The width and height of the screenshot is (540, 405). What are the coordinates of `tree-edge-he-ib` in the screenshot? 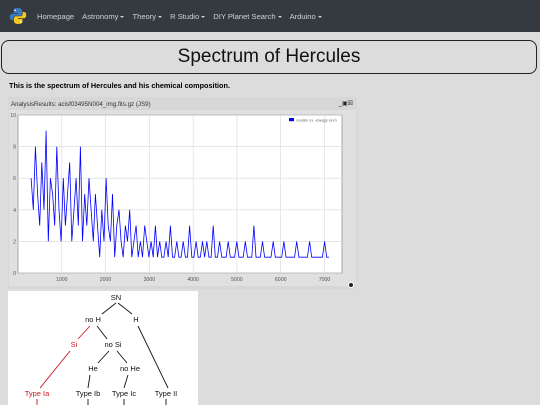 It's located at (89, 381).